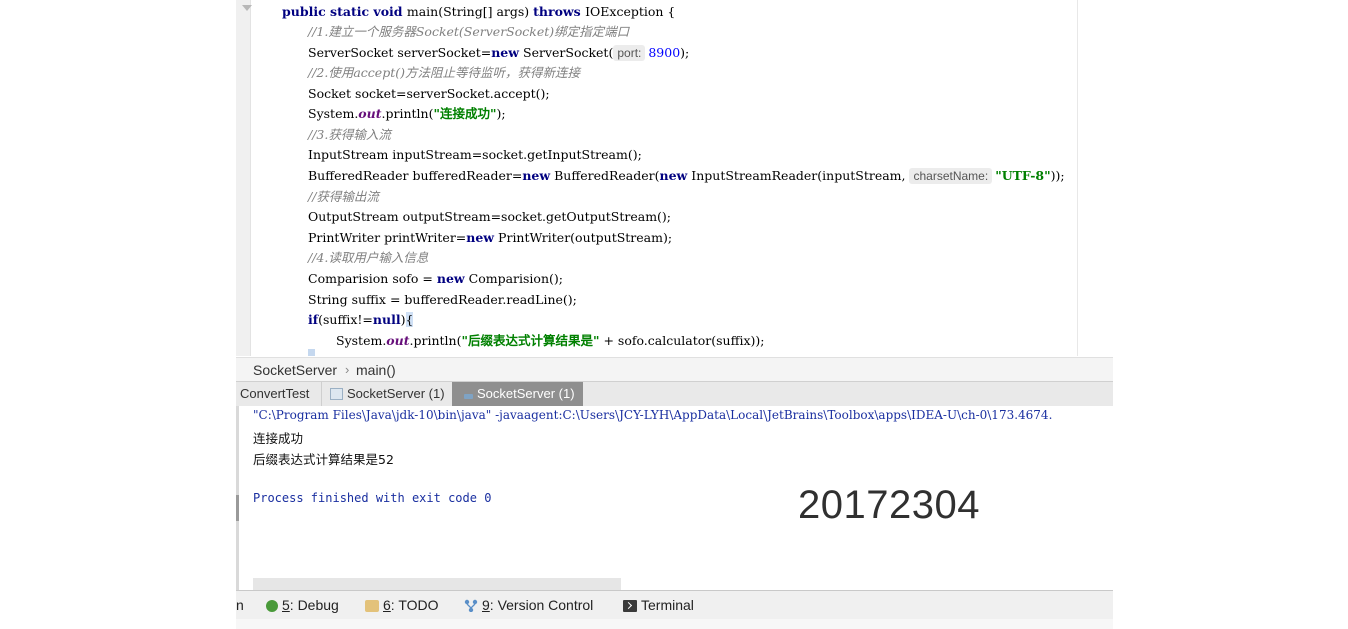  Describe the element at coordinates (314, 605) in the screenshot. I see `debug-label: : Debug` at that location.